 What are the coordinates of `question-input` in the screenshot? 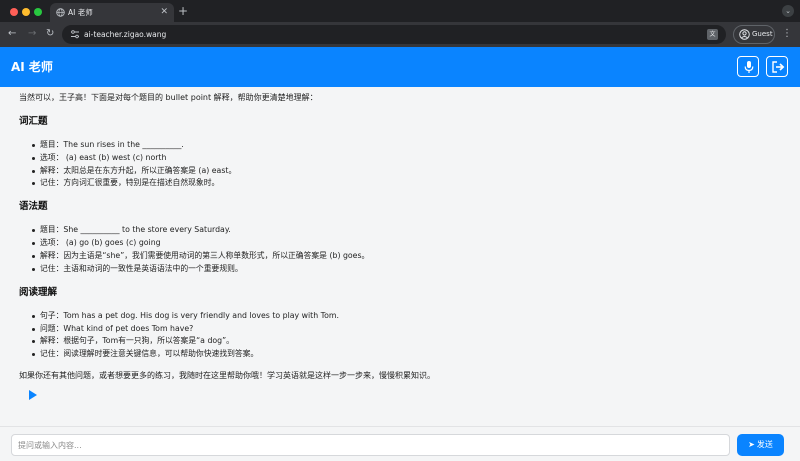 It's located at (370, 445).